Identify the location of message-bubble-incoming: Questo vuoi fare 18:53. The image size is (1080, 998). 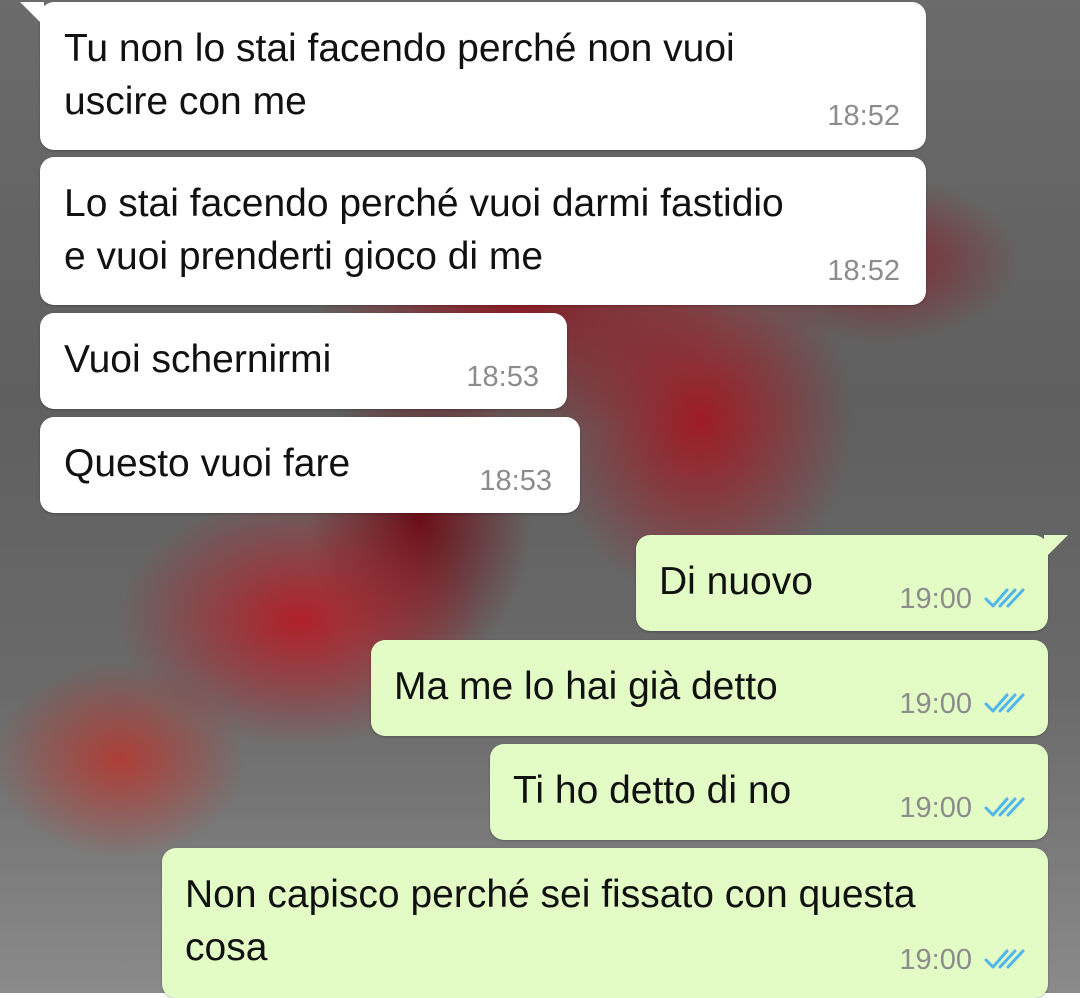
(310, 465).